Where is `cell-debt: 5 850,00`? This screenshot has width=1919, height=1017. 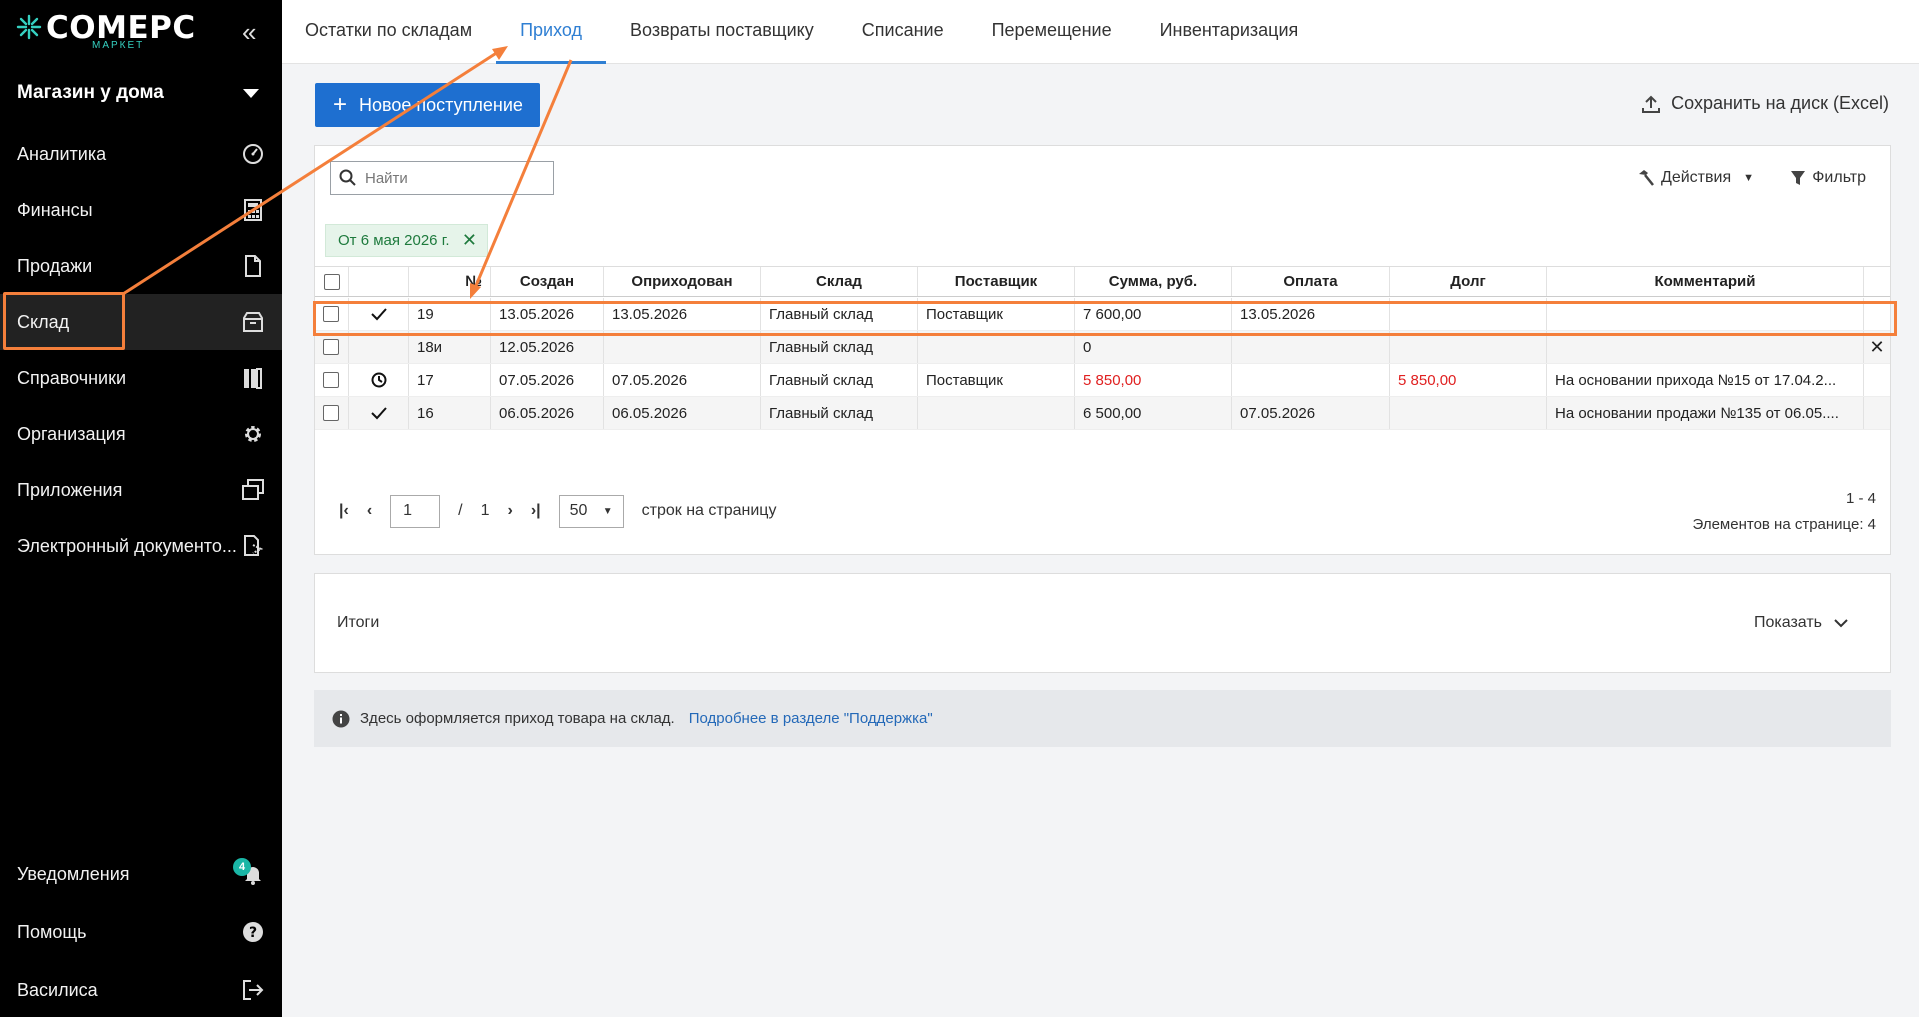 cell-debt: 5 850,00 is located at coordinates (1468, 380).